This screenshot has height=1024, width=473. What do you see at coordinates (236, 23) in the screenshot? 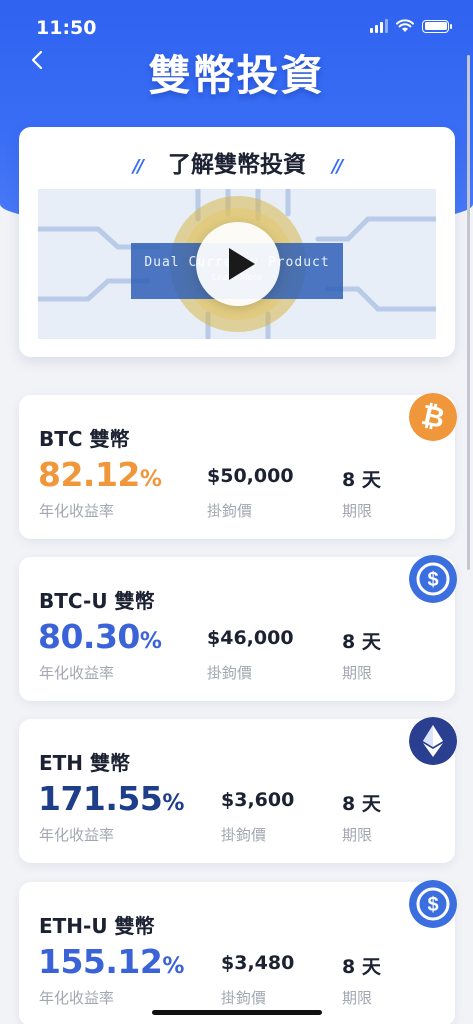
I see `status-bar: 11:50` at bounding box center [236, 23].